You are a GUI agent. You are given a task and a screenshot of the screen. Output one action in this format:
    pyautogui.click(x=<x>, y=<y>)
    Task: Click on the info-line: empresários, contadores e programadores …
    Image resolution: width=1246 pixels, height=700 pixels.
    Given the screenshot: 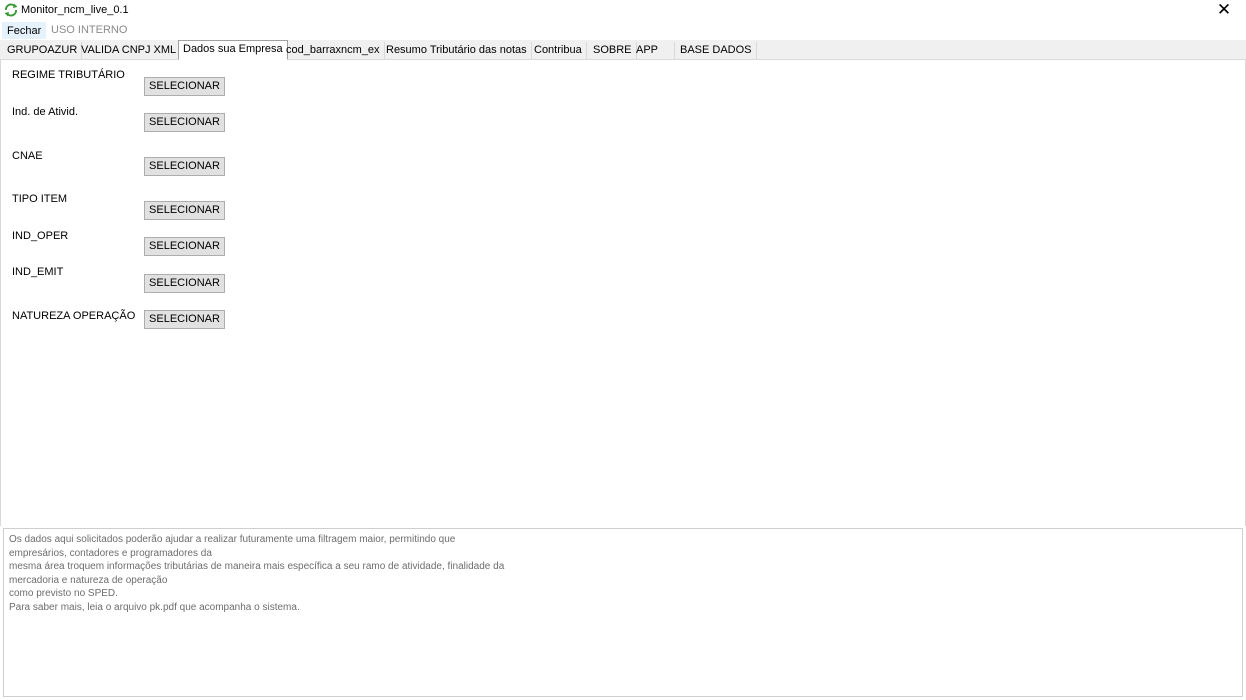 What is the action you would take?
    pyautogui.click(x=110, y=553)
    